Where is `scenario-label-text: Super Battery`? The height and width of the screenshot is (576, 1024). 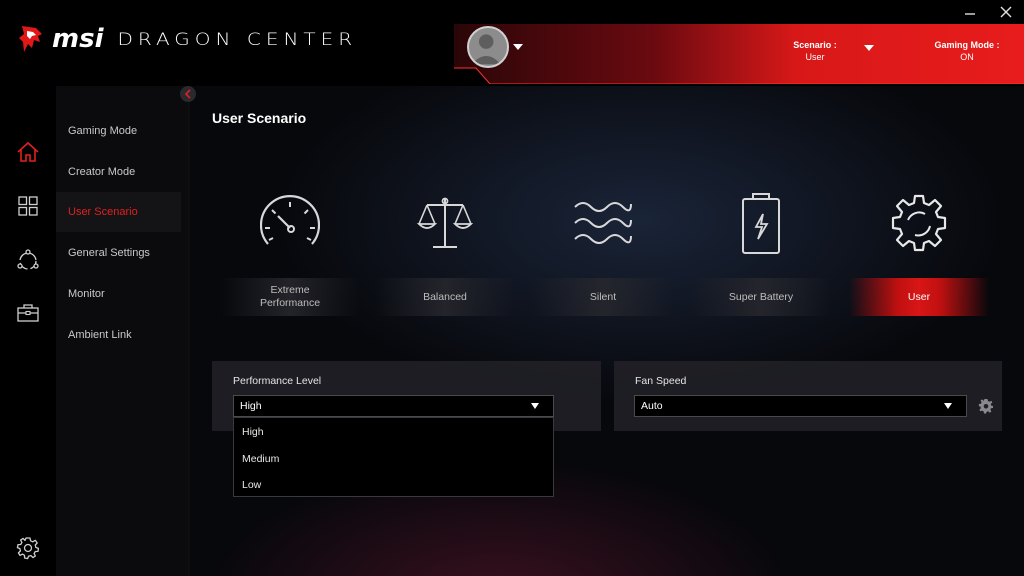
scenario-label-text: Super Battery is located at coordinates (761, 296).